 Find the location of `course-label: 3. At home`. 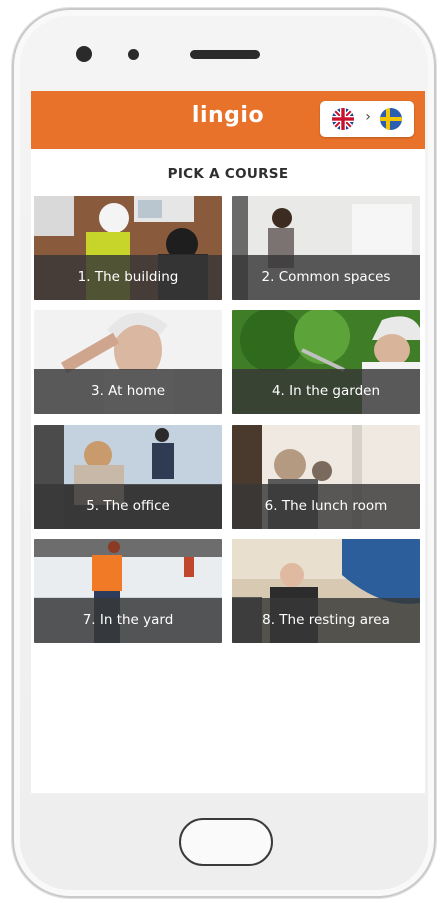

course-label: 3. At home is located at coordinates (128, 391).